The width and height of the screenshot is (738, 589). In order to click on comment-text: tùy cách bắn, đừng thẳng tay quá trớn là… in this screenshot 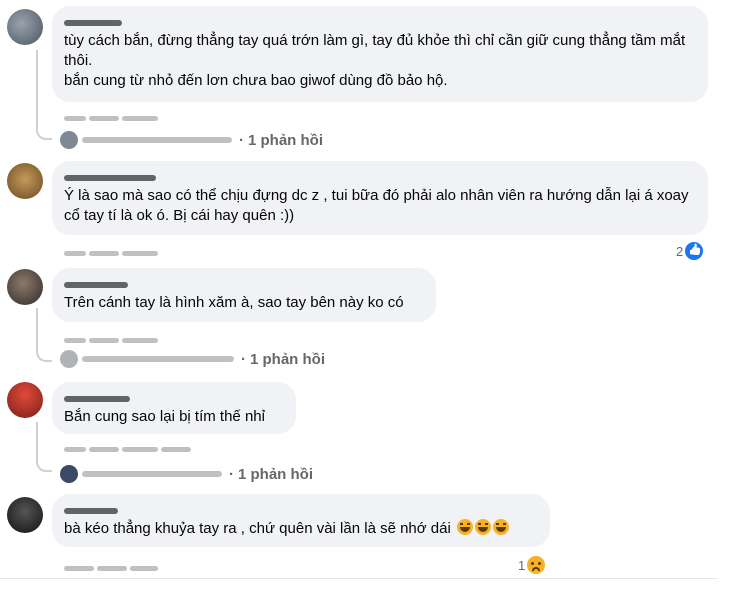, I will do `click(375, 60)`.